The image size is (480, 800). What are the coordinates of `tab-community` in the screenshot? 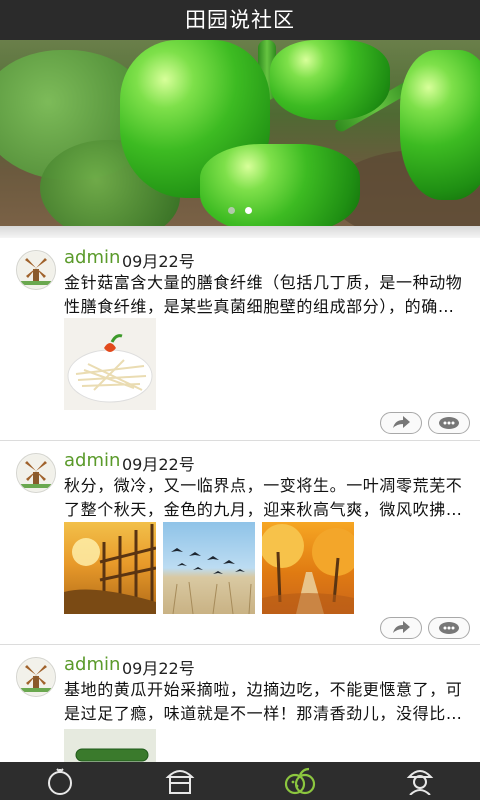 It's located at (300, 781).